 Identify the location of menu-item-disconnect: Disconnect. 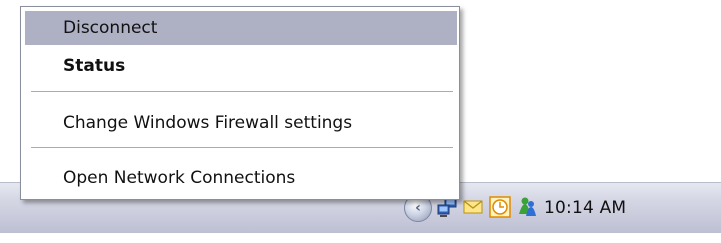
(241, 28).